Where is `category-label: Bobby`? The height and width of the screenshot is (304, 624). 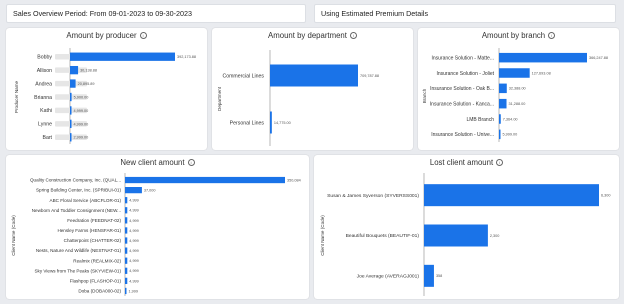 category-label: Bobby is located at coordinates (44, 58).